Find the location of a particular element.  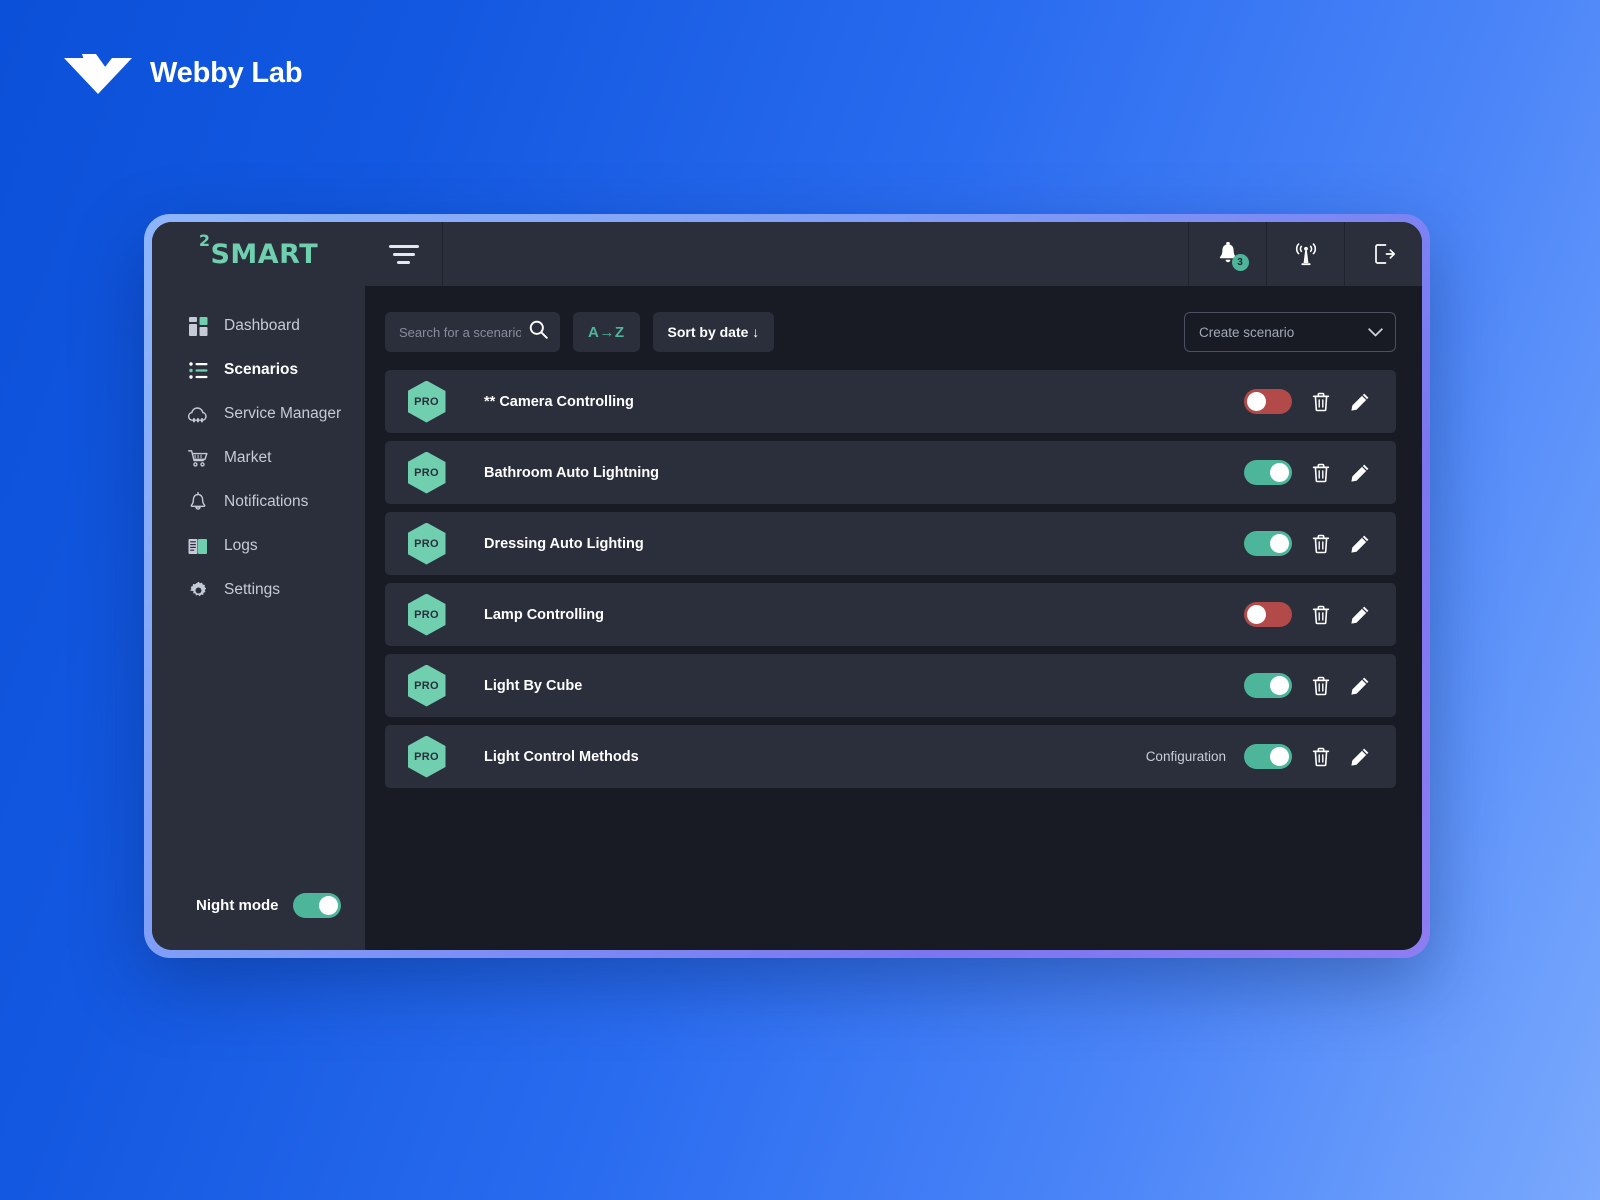

sidebar-item-logs: Logs is located at coordinates (258, 546).